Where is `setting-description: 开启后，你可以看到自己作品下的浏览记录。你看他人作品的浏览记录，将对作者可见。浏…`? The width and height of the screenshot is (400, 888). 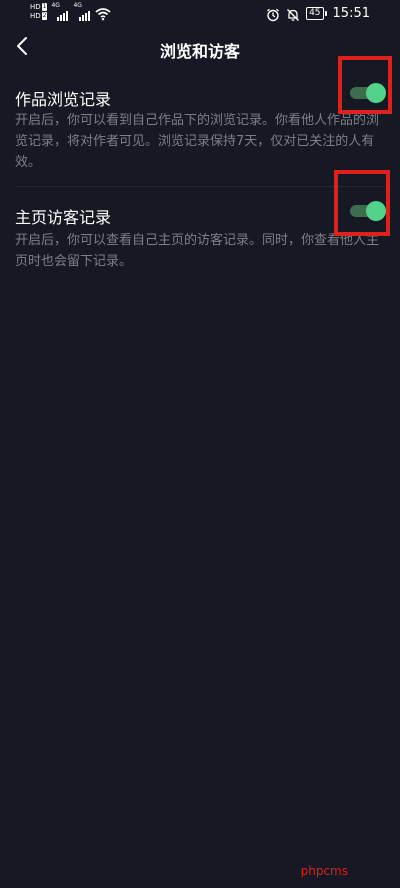
setting-description: 开启后，你可以看到自己作品下的浏览记录。你看他人作品的浏览记录，将对作者可见。浏… is located at coordinates (197, 141).